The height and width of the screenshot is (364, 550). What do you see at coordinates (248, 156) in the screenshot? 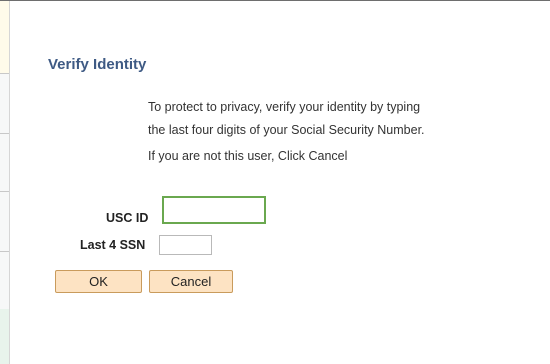
I see `cancel-hint-text: If you are not this user, Click Cancel` at bounding box center [248, 156].